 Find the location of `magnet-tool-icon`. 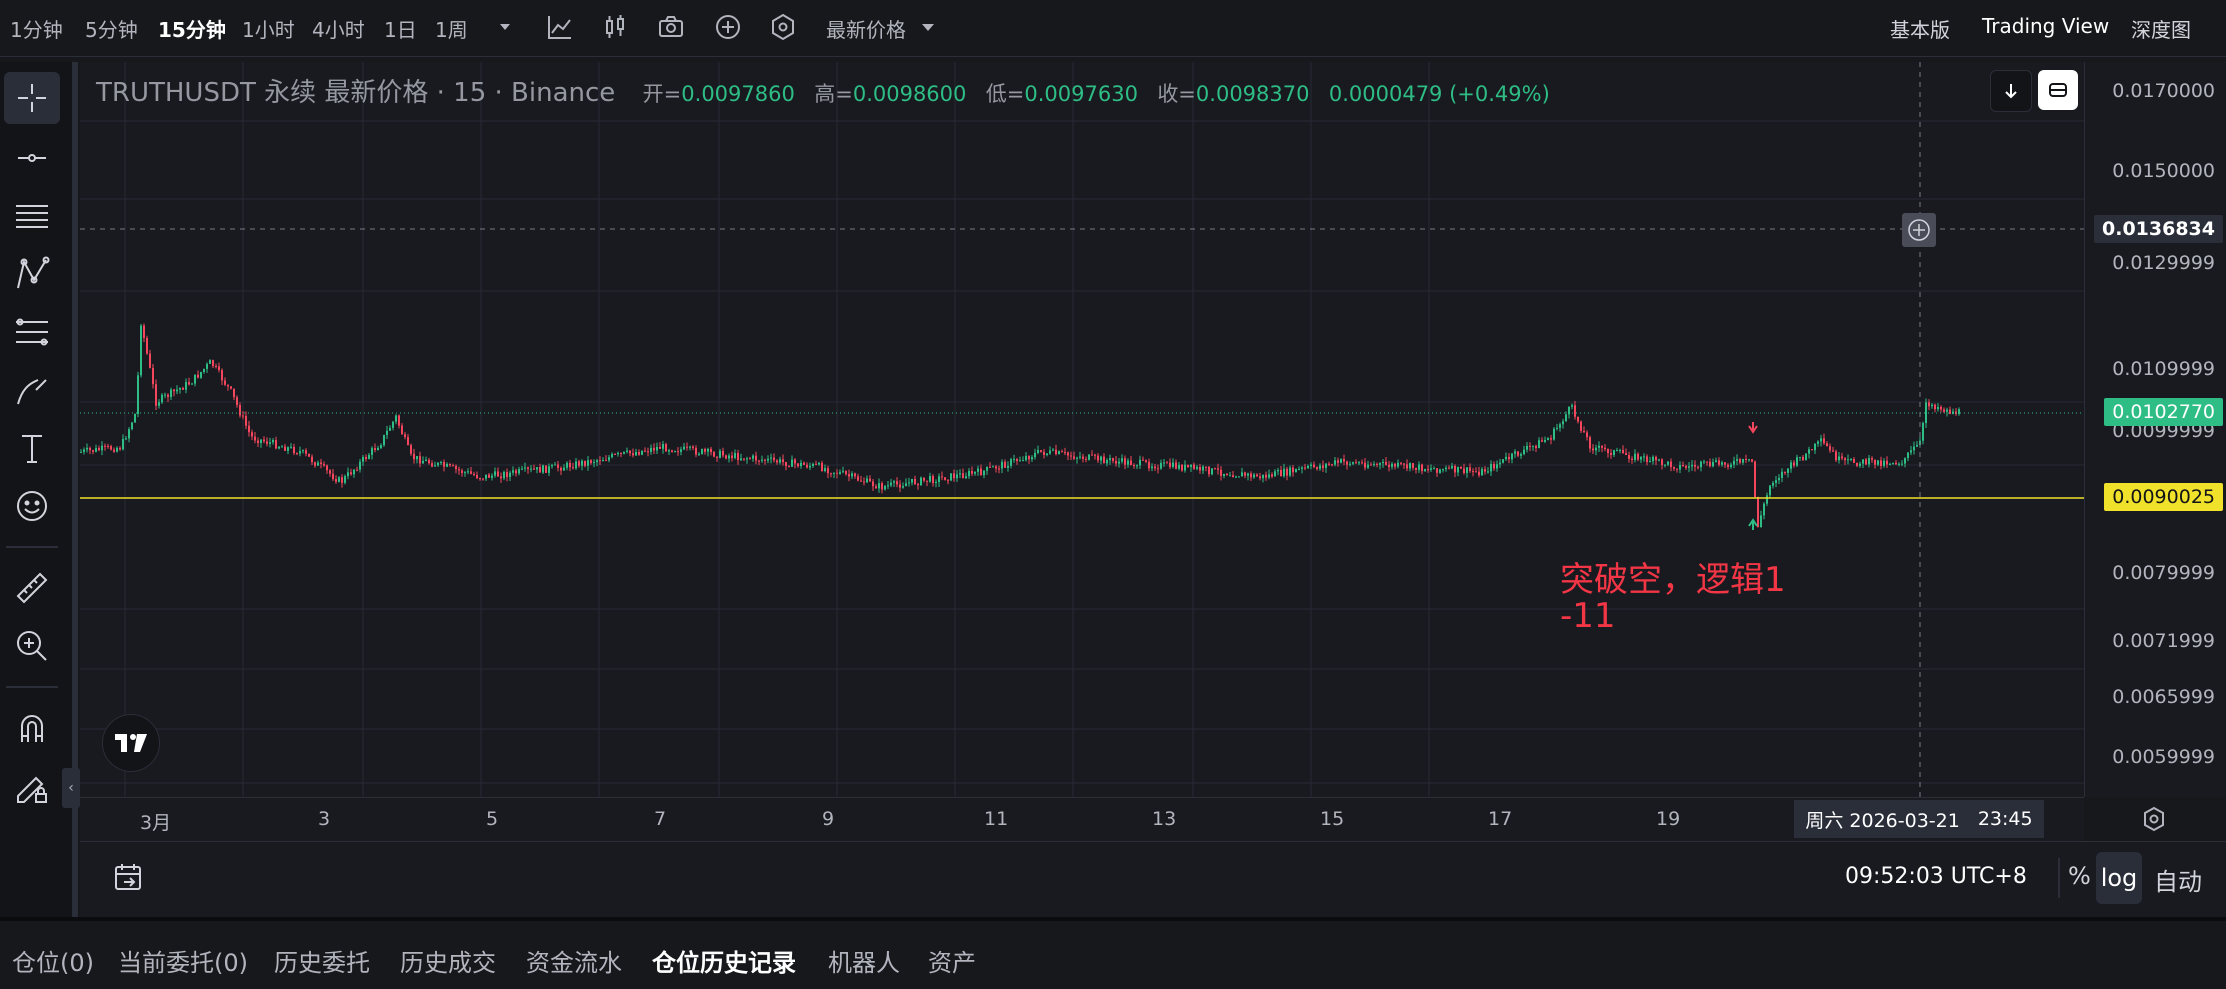

magnet-tool-icon is located at coordinates (32, 728).